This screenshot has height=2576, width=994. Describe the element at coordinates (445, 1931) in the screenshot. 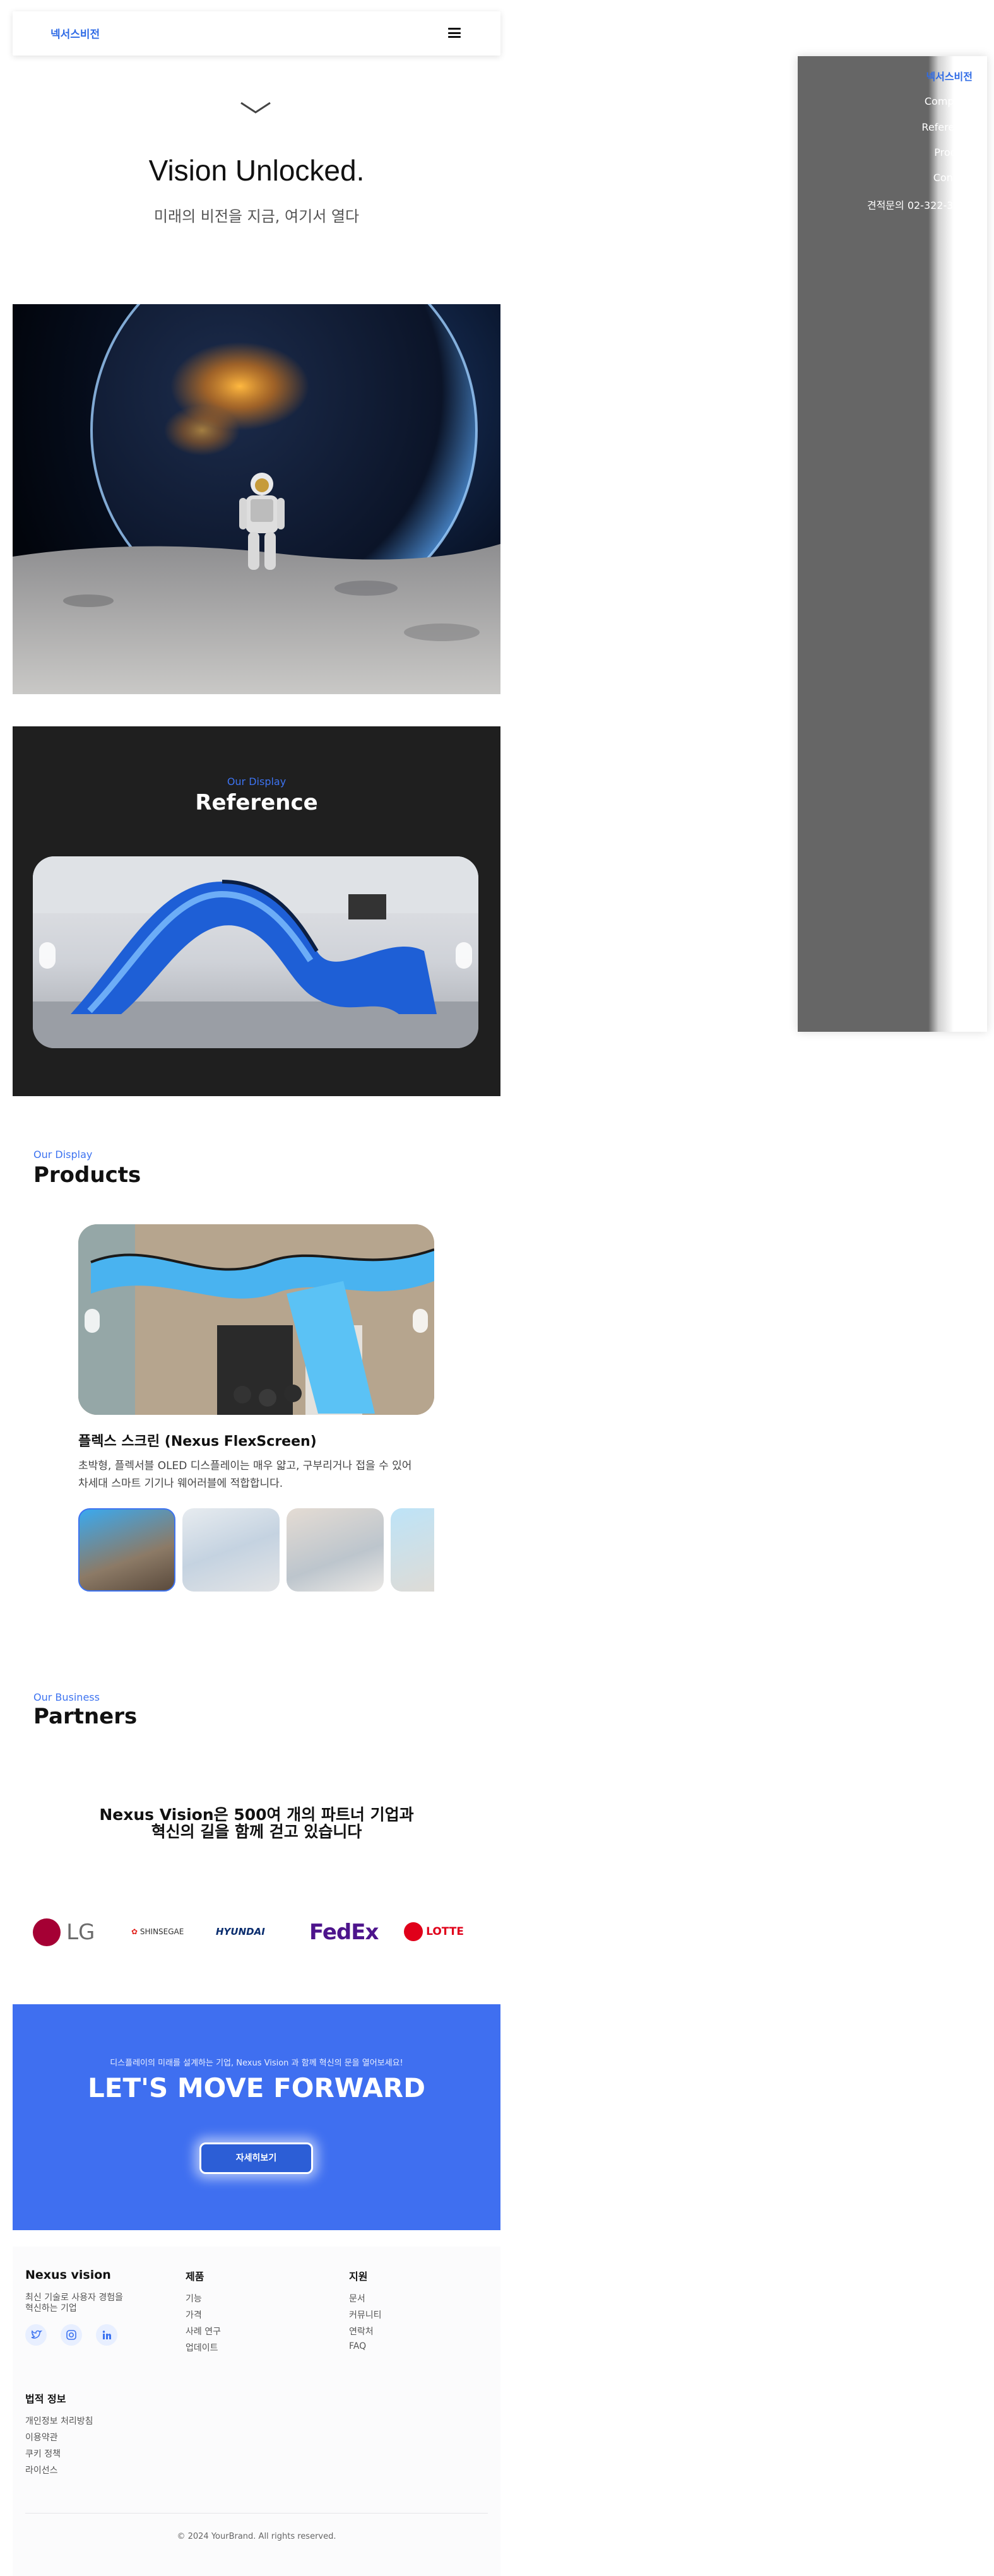

I see `lotte-logo-text: LOTTE` at that location.